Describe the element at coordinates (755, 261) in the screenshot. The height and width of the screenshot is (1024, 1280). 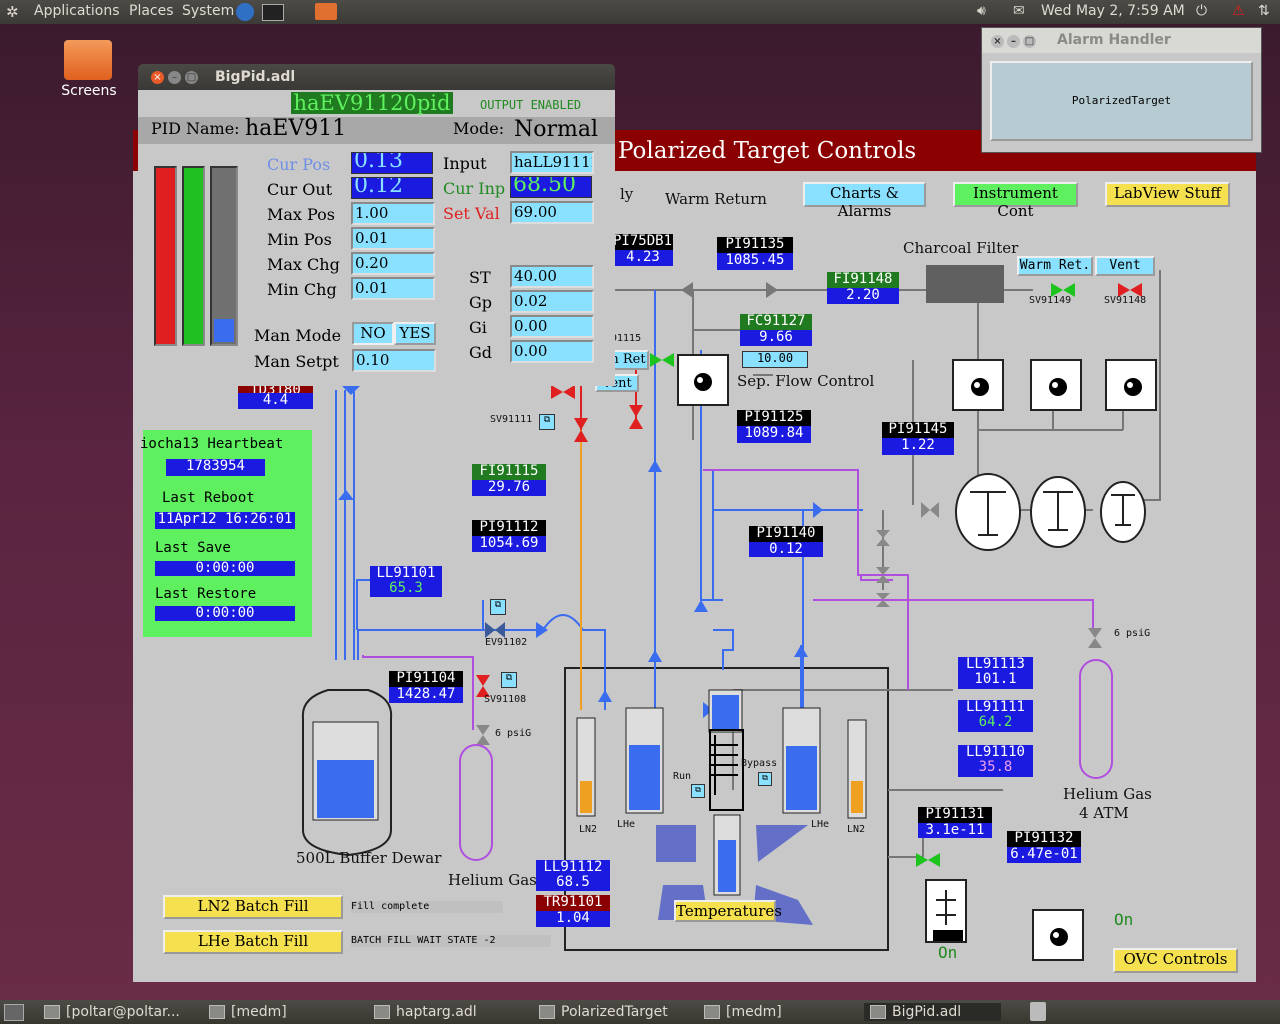
I see `pv-value: 1085.45` at that location.